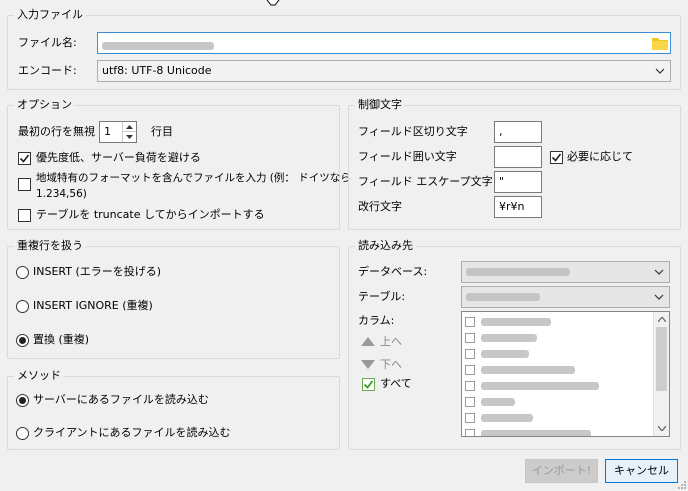 The height and width of the screenshot is (491, 688). Describe the element at coordinates (121, 399) in the screenshot. I see `method-server-label: サーバーにあるファイルを読み込む` at that location.